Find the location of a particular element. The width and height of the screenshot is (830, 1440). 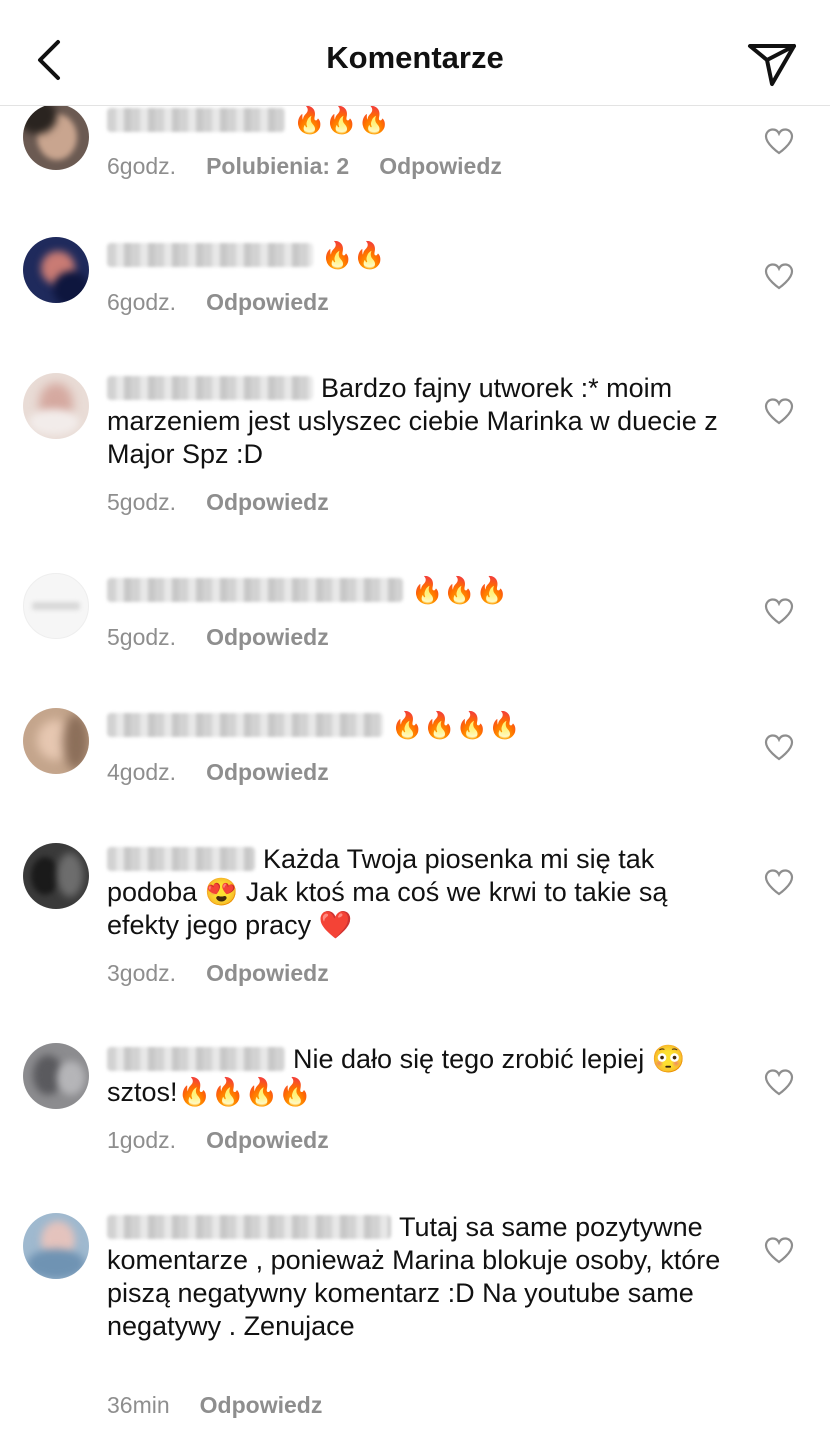

comment-time: 1godz. is located at coordinates (142, 1140).